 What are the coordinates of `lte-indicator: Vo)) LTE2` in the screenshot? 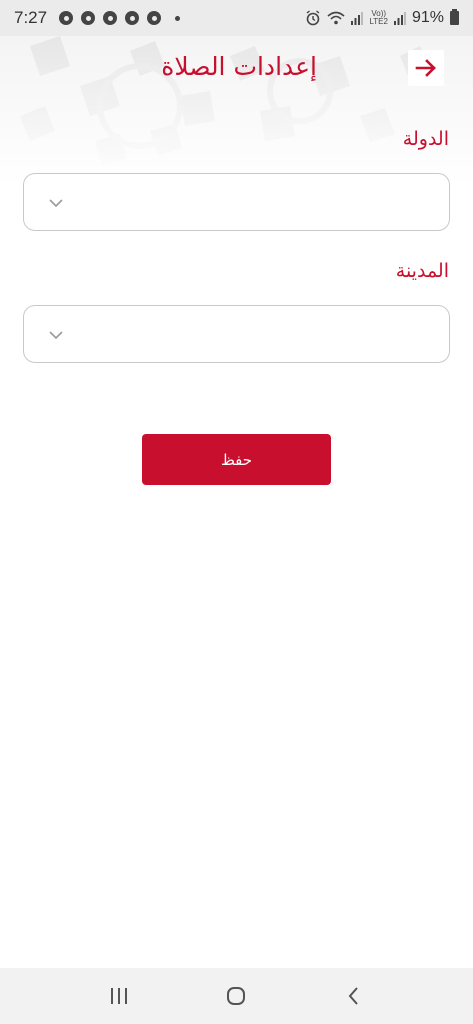 It's located at (378, 18).